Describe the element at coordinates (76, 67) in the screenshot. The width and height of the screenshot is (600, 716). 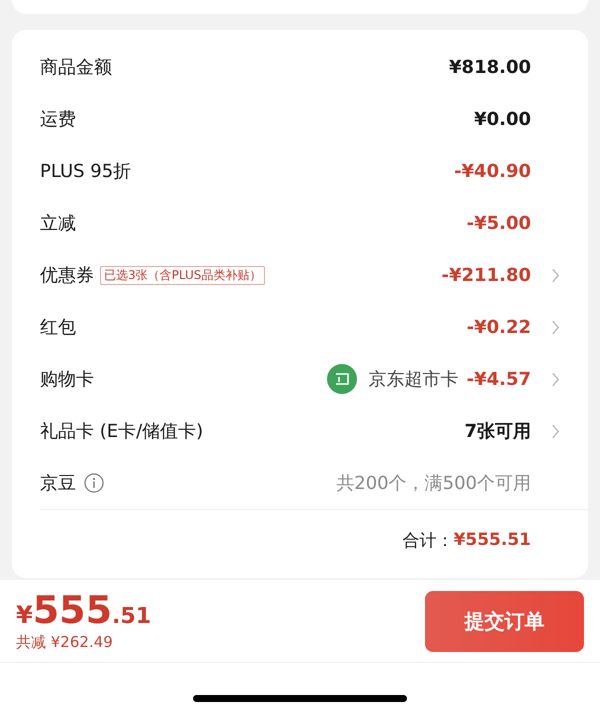
I see `row-label: 商品金额` at that location.